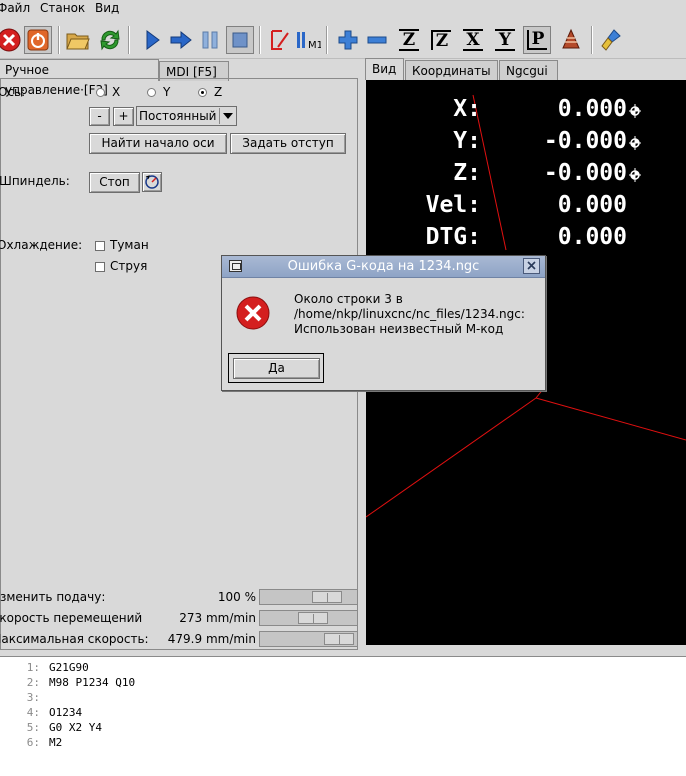  I want to click on gcode-line: 1: G21G90, so click(343, 667).